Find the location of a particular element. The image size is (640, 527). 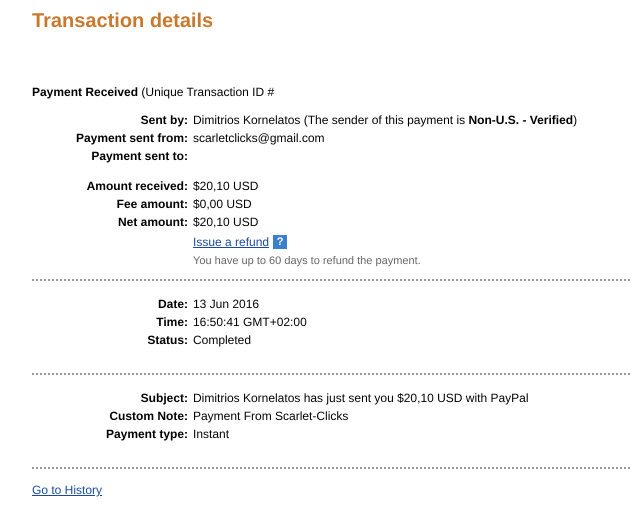

field-label: Date: is located at coordinates (172, 304).